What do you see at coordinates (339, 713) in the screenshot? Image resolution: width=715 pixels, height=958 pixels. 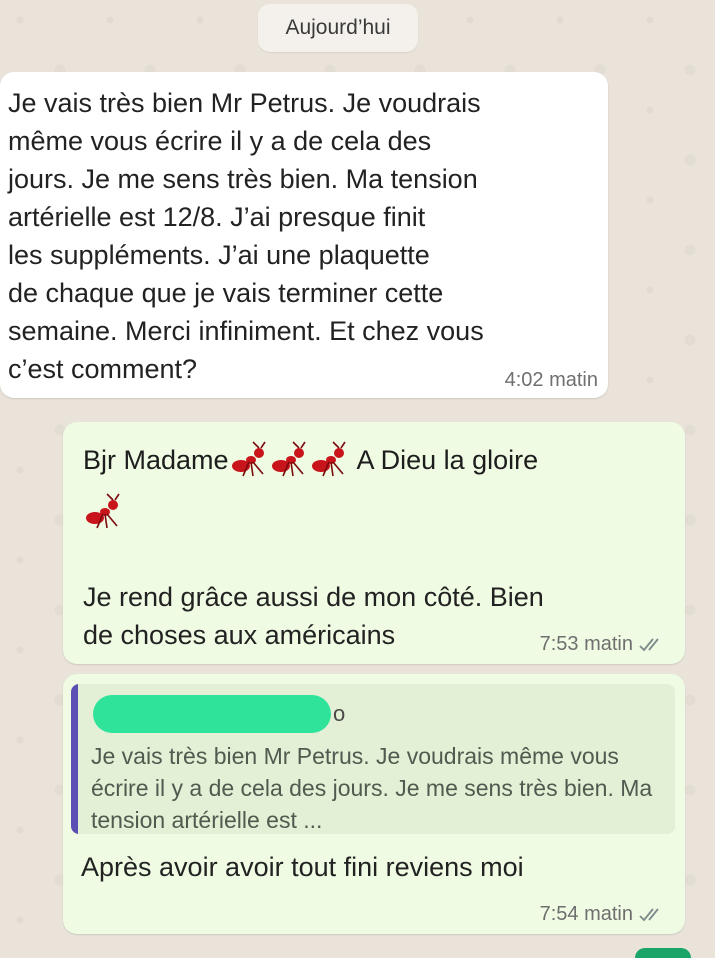 I see `quote-sender-suffix: o` at bounding box center [339, 713].